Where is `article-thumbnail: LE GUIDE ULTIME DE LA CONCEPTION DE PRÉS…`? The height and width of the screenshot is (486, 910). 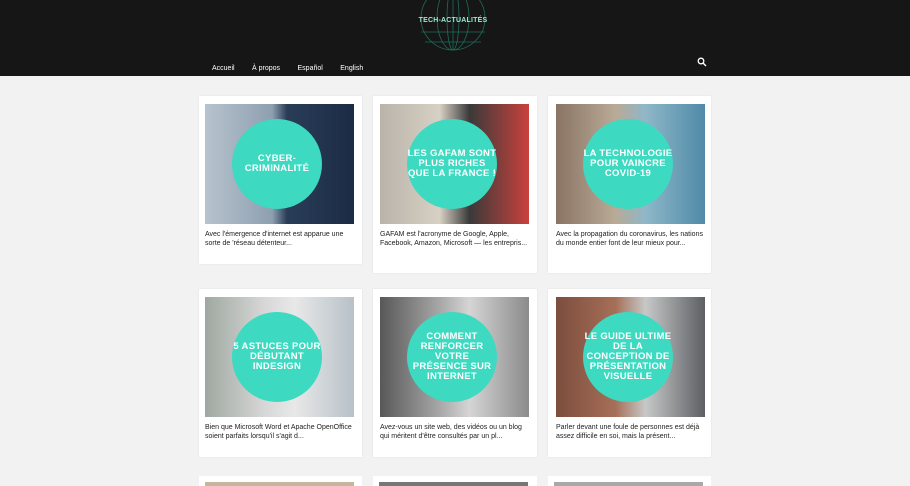
article-thumbnail: LE GUIDE ULTIME DE LA CONCEPTION DE PRÉS… is located at coordinates (630, 357).